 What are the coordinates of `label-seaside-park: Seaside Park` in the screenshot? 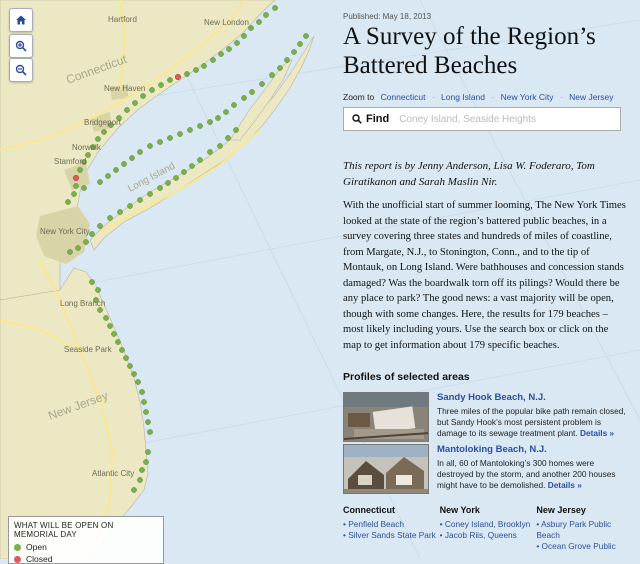 It's located at (88, 349).